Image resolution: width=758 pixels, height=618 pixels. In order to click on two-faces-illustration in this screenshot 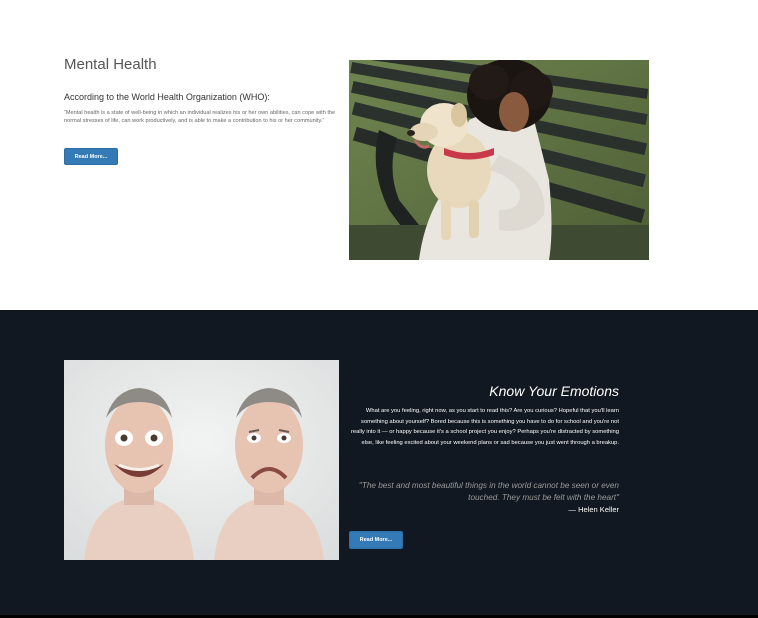, I will do `click(201, 460)`.